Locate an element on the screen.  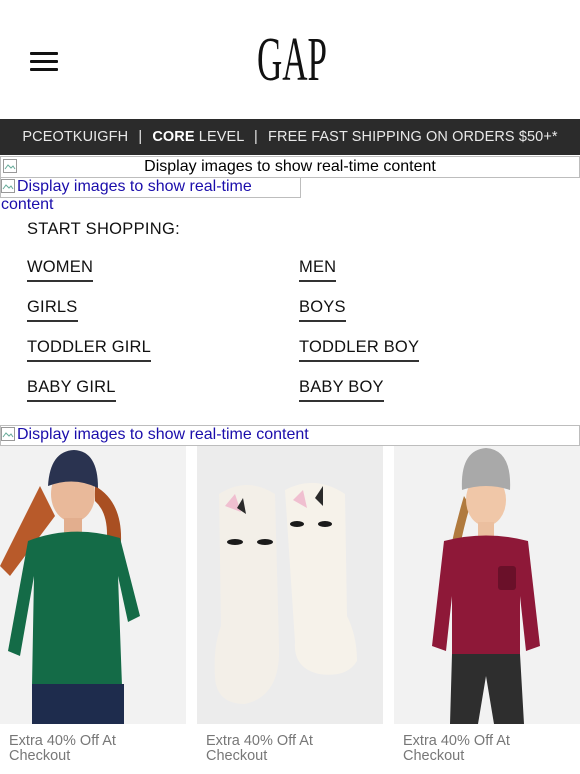
gap-logo: GAP is located at coordinates (292, 55).